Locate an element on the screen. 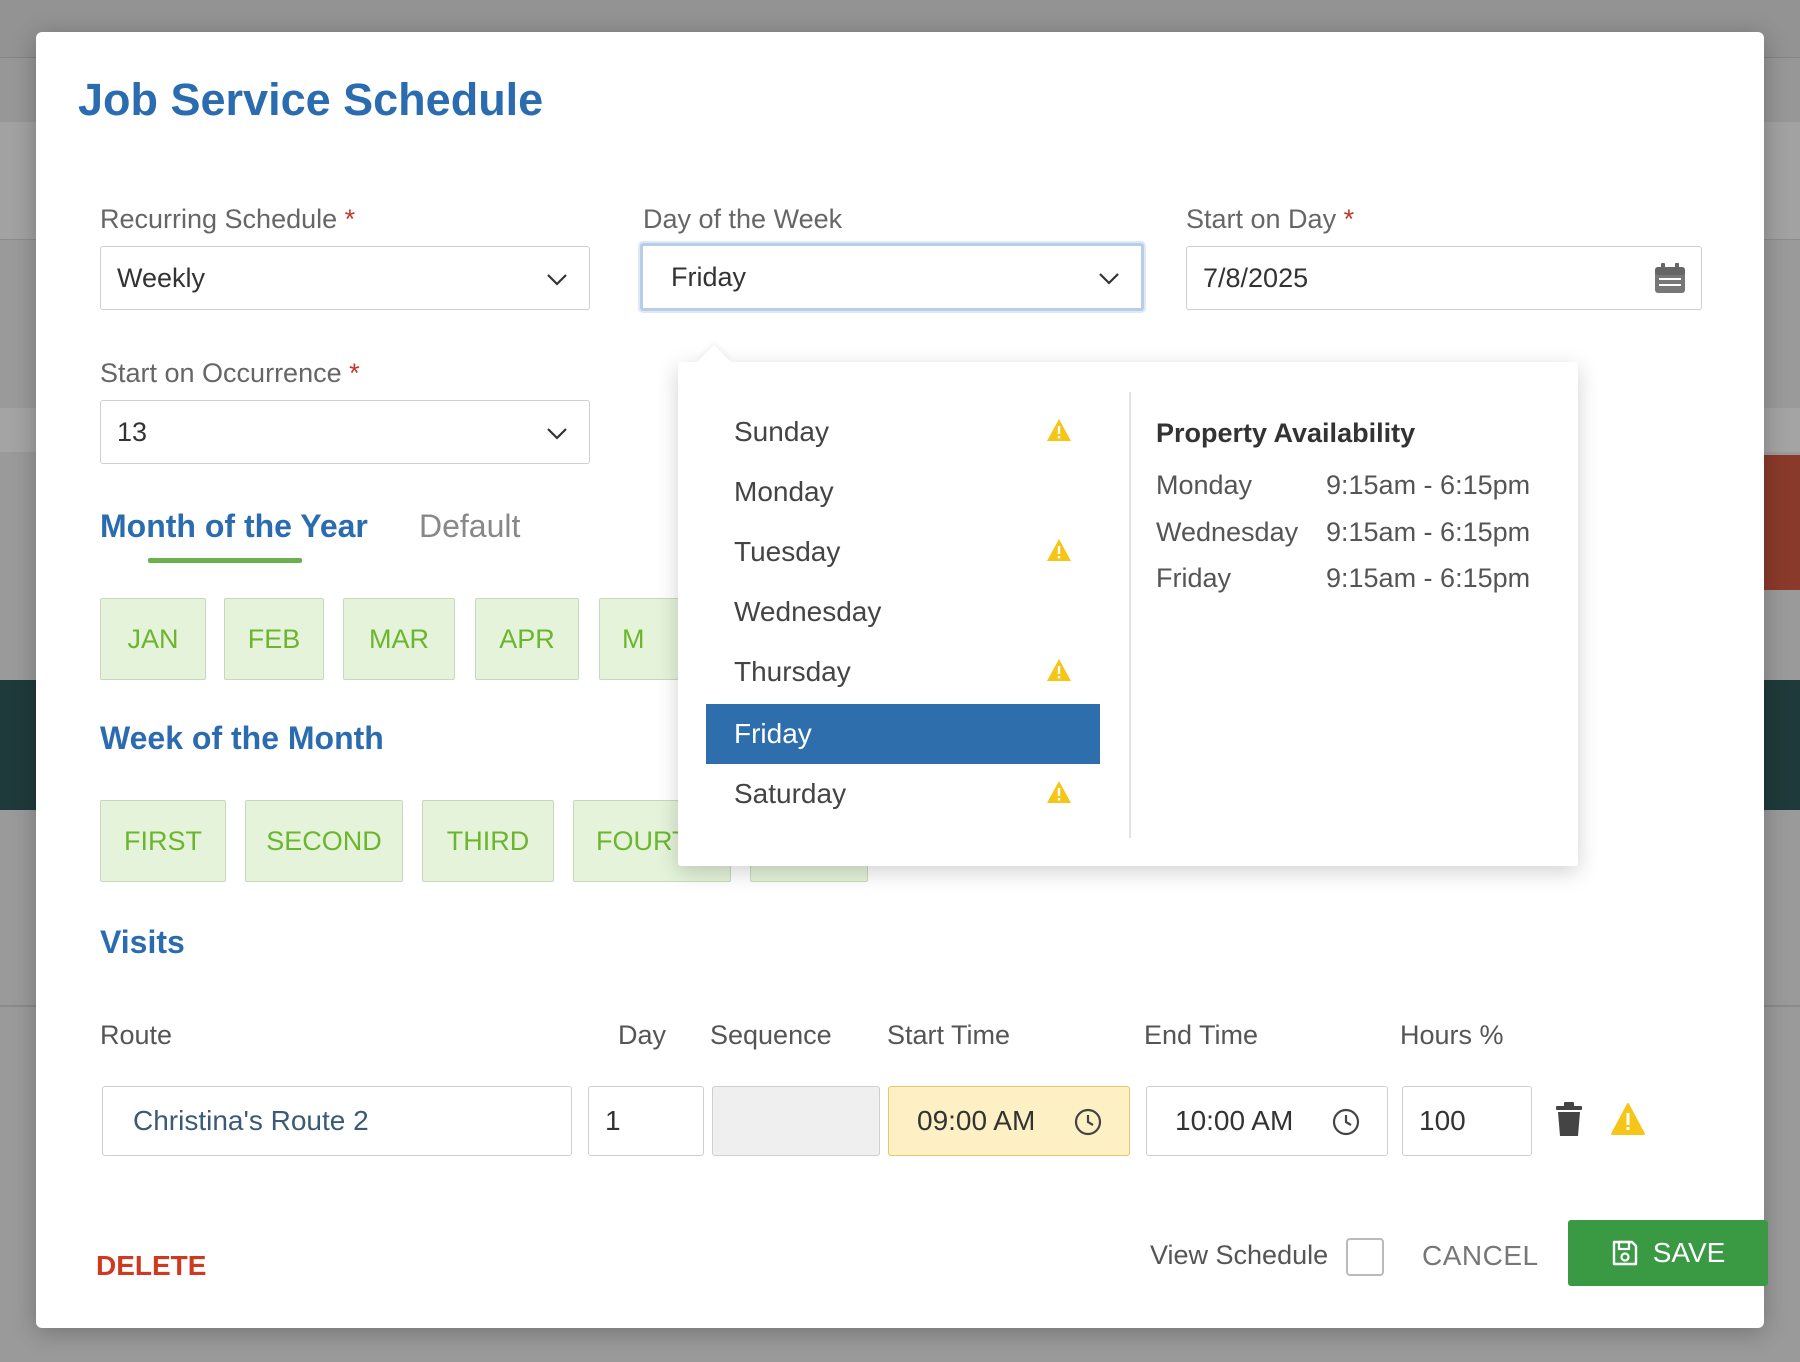 This screenshot has height=1362, width=1800. delete-button: DELETE is located at coordinates (151, 1266).